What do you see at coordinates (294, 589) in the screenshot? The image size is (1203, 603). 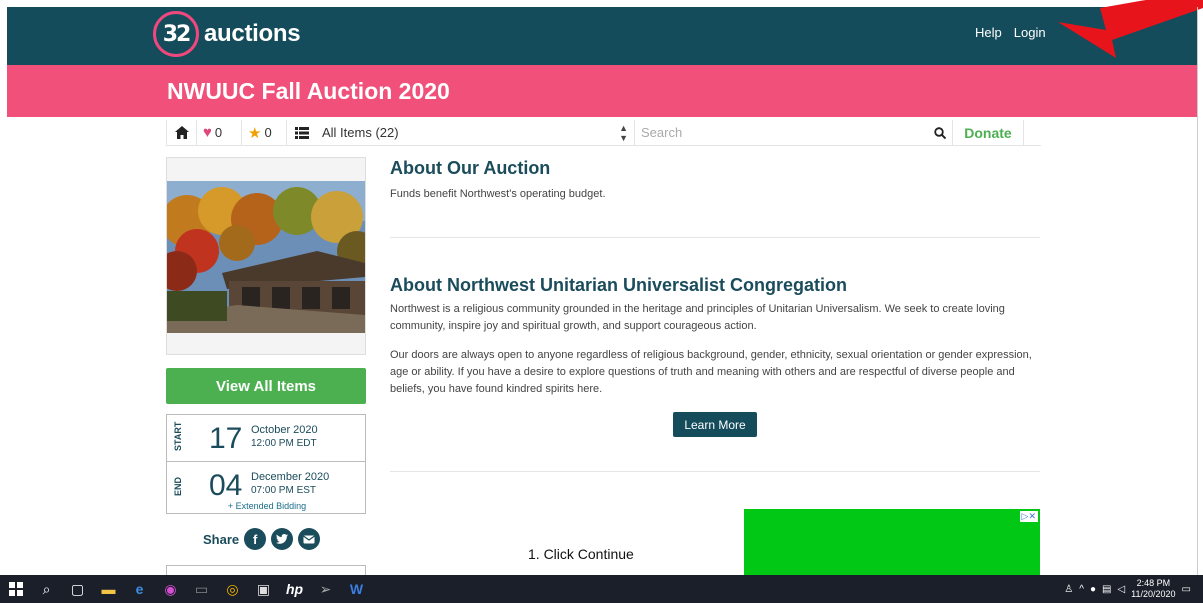 I see `hp-icon: hp` at bounding box center [294, 589].